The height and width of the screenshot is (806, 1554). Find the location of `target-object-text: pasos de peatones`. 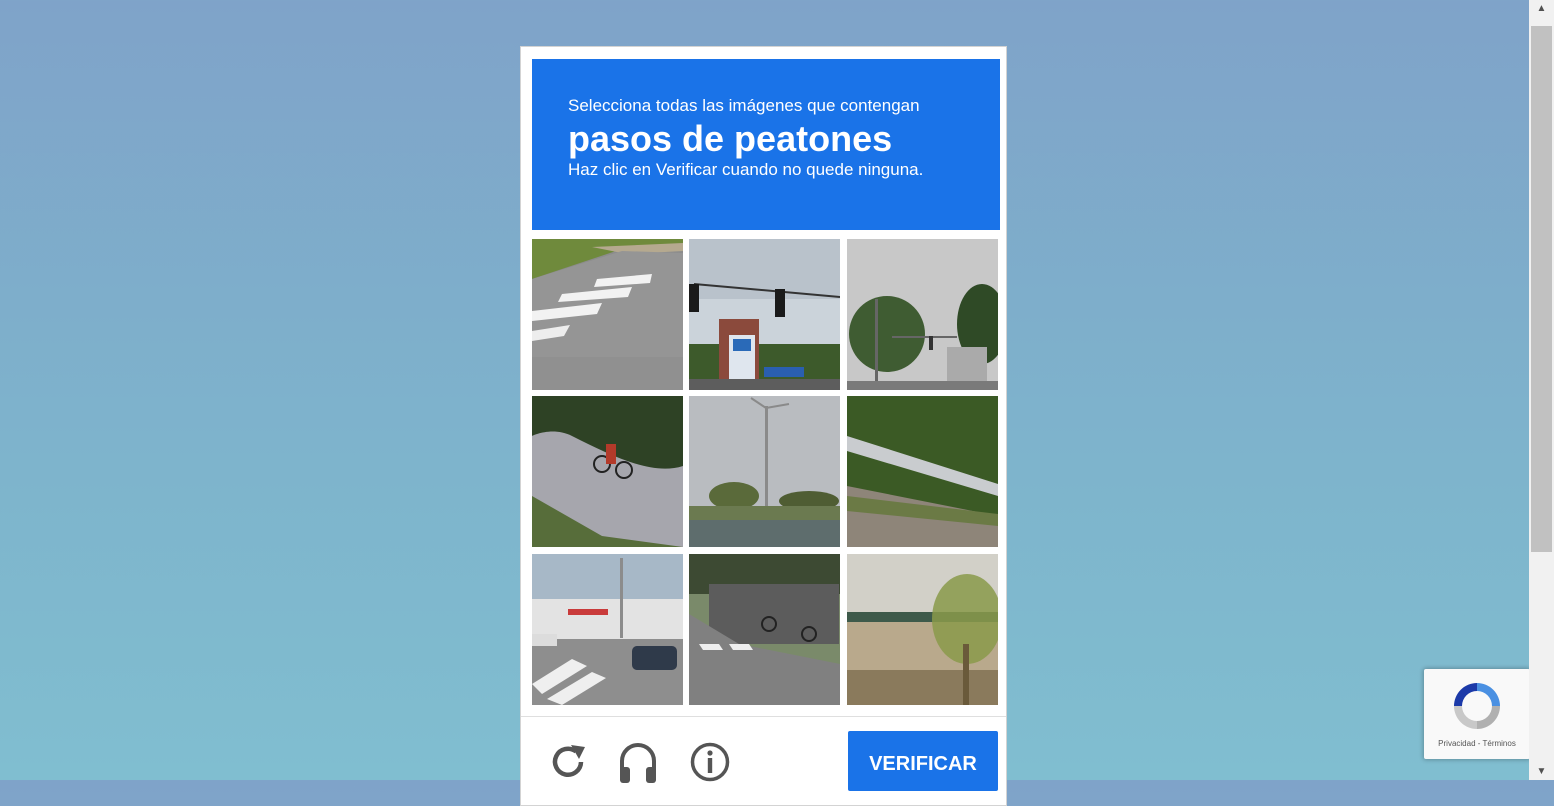

target-object-text: pasos de peatones is located at coordinates (730, 138).